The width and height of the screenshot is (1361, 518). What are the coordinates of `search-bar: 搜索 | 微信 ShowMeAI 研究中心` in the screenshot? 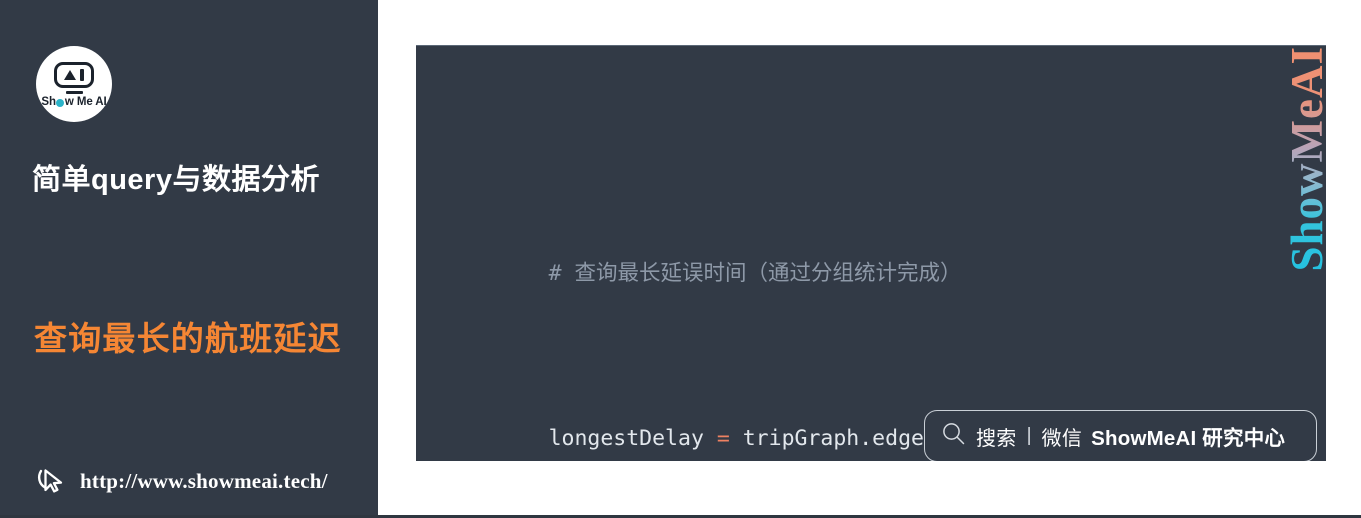 It's located at (1120, 435).